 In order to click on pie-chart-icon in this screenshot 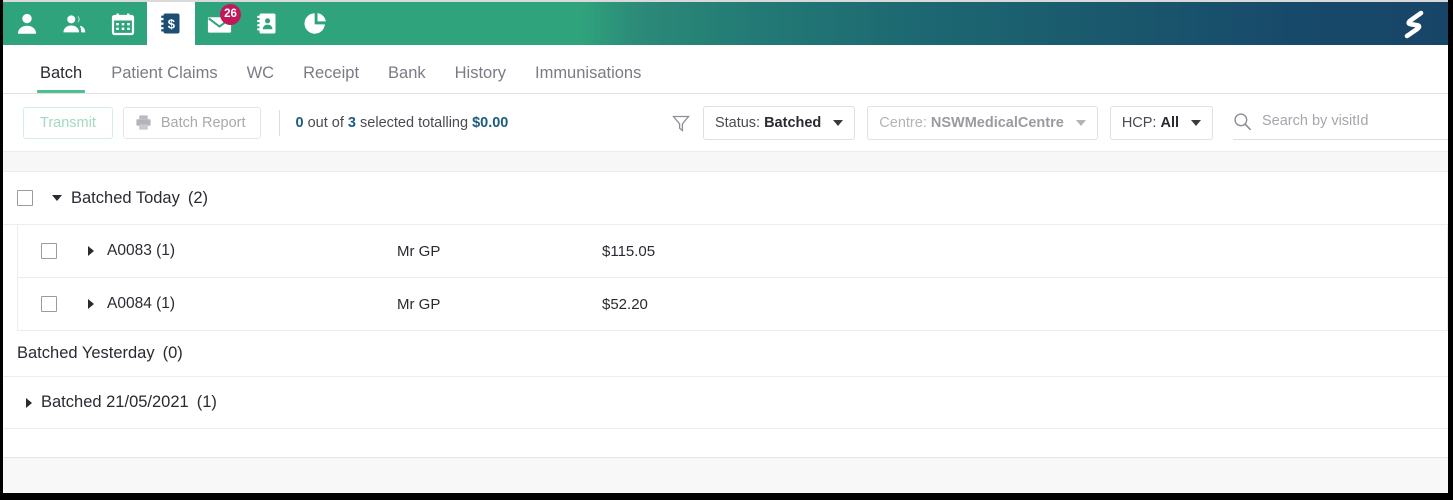, I will do `click(314, 23)`.